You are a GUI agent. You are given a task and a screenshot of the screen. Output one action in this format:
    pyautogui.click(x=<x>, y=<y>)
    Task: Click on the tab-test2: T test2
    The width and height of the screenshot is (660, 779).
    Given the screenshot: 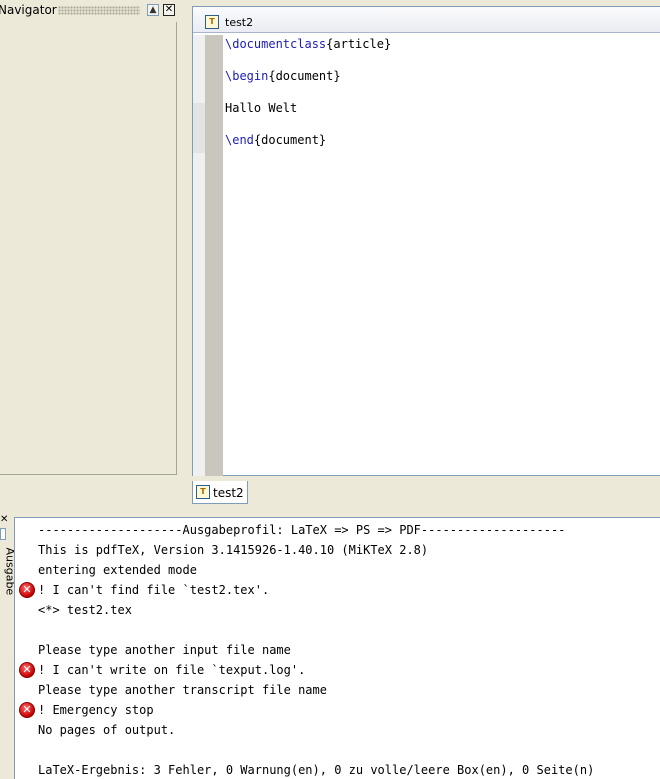 What is the action you would take?
    pyautogui.click(x=220, y=492)
    